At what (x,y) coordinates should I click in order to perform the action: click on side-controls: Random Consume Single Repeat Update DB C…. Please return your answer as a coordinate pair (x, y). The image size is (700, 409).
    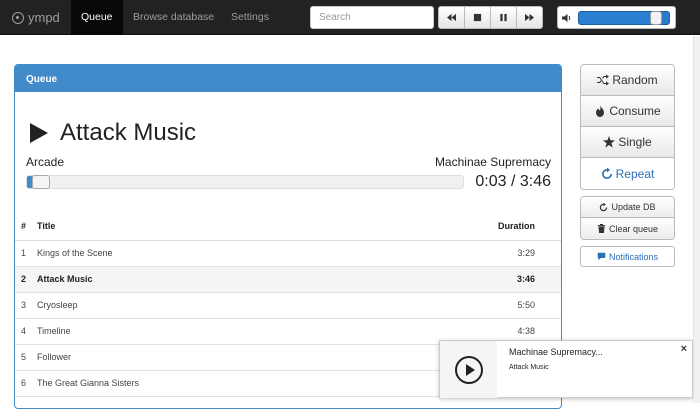
    Looking at the image, I should click on (627, 165).